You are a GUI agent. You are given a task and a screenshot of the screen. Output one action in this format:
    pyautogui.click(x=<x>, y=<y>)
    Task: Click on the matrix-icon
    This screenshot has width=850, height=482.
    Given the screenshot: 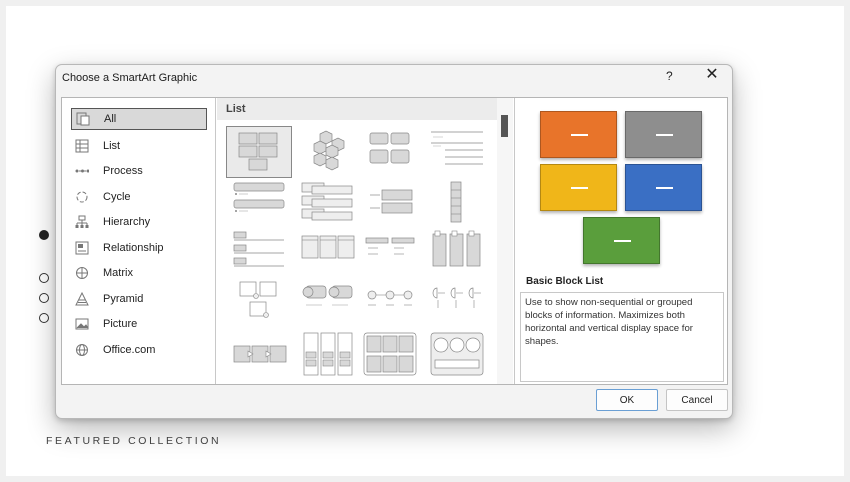 What is the action you would take?
    pyautogui.click(x=82, y=273)
    